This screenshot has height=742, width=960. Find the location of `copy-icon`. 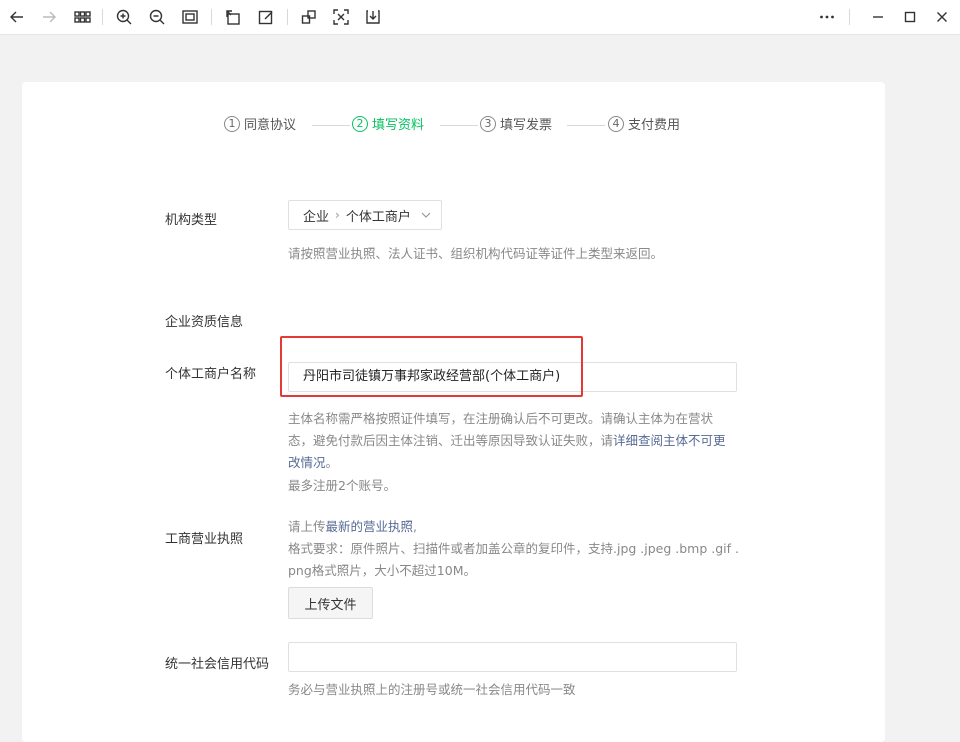

copy-icon is located at coordinates (309, 17).